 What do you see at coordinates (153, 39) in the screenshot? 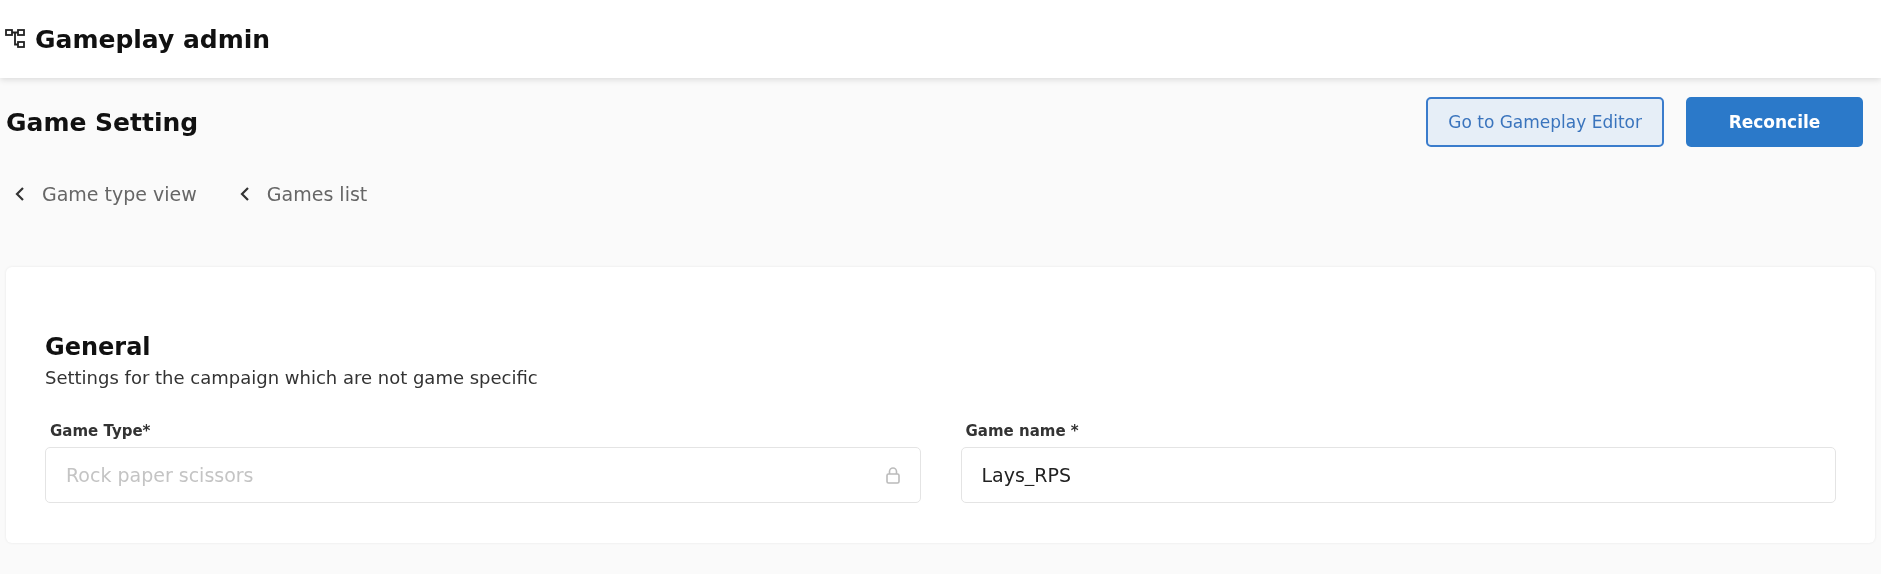
I see `app-title: Gameplay admin` at bounding box center [153, 39].